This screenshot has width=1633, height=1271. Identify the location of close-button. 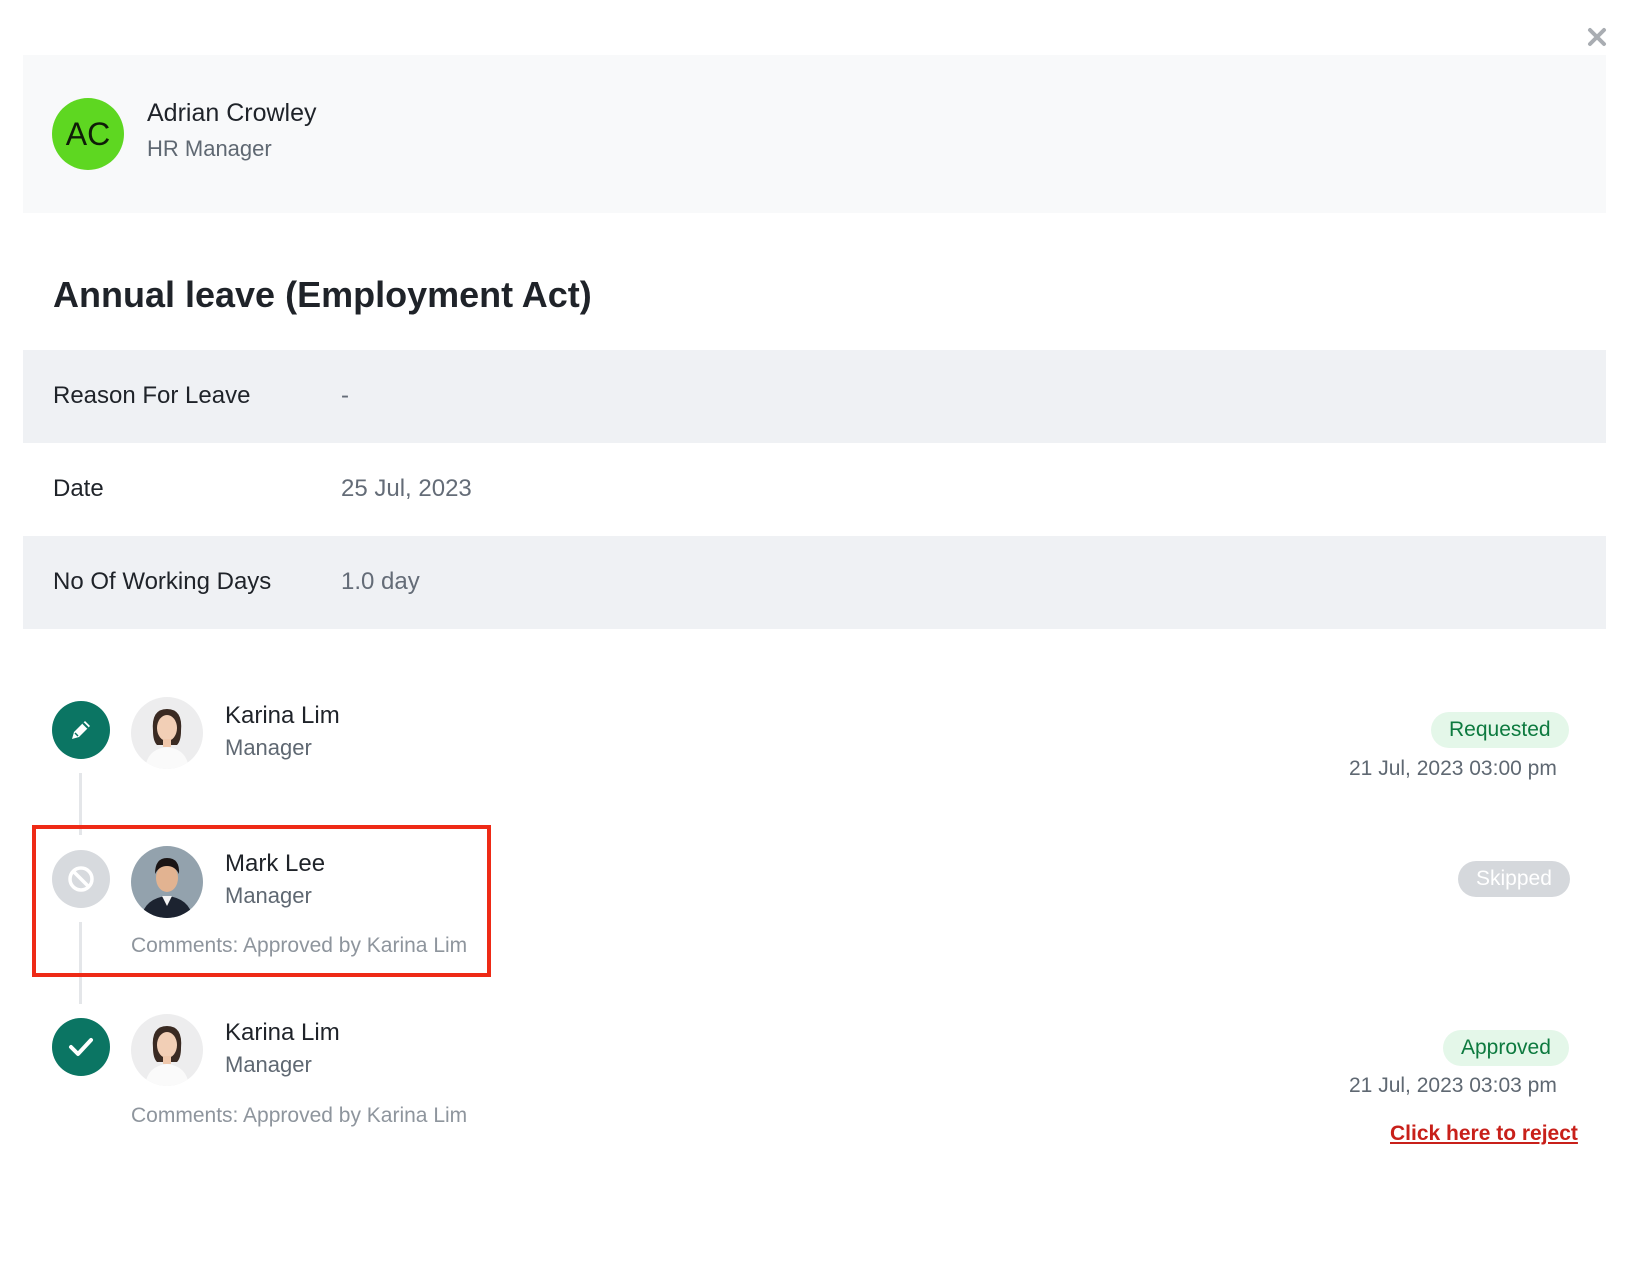
(1597, 37).